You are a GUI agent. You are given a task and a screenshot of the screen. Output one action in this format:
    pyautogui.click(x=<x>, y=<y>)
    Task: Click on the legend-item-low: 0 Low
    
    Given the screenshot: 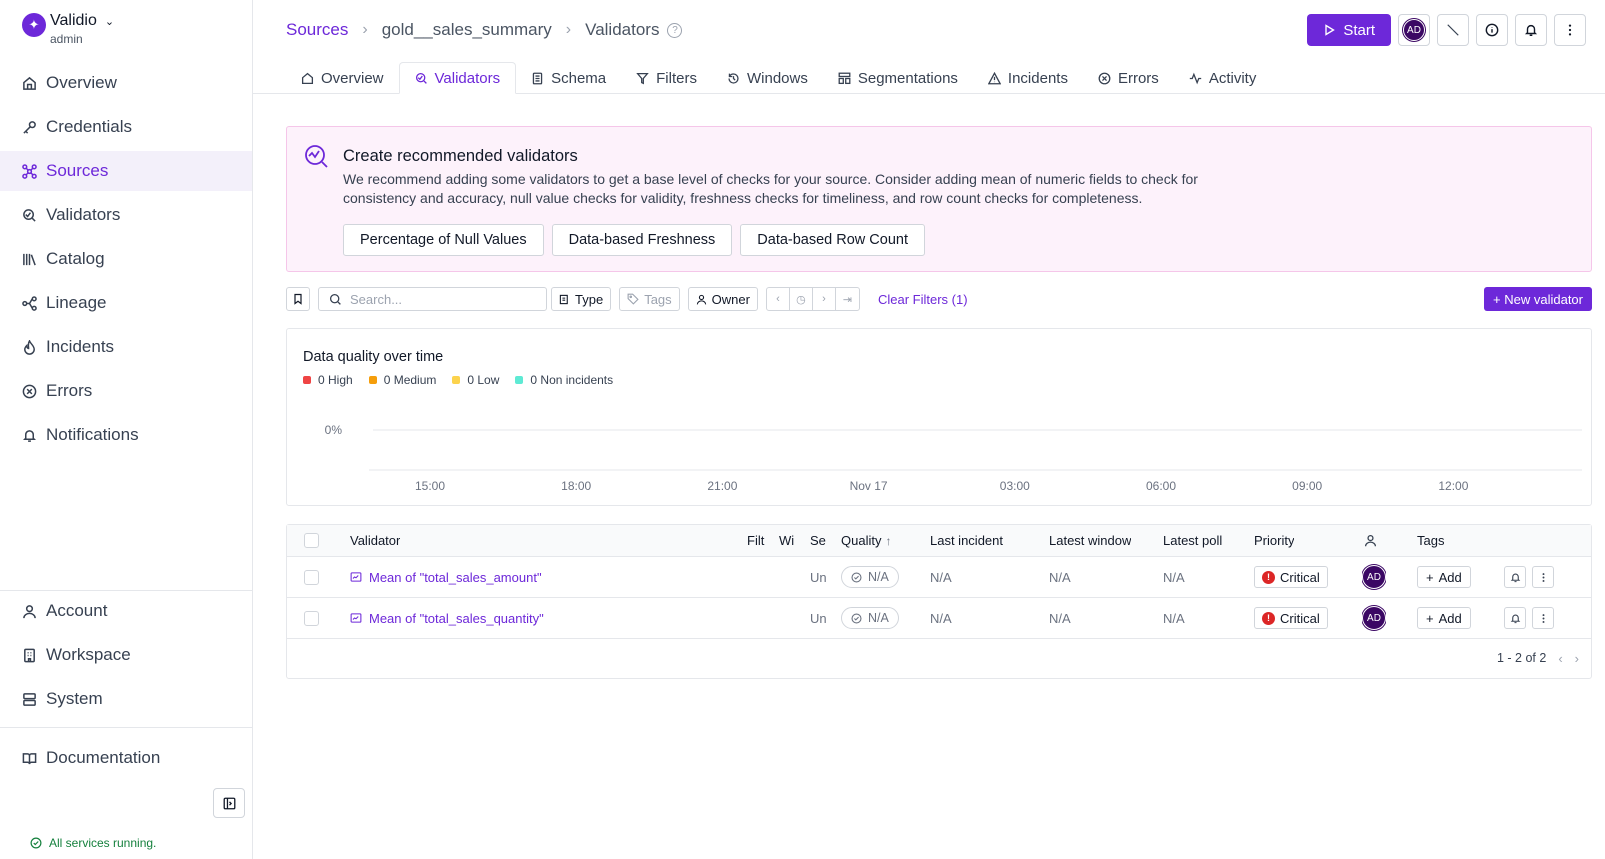 What is the action you would take?
    pyautogui.click(x=475, y=380)
    